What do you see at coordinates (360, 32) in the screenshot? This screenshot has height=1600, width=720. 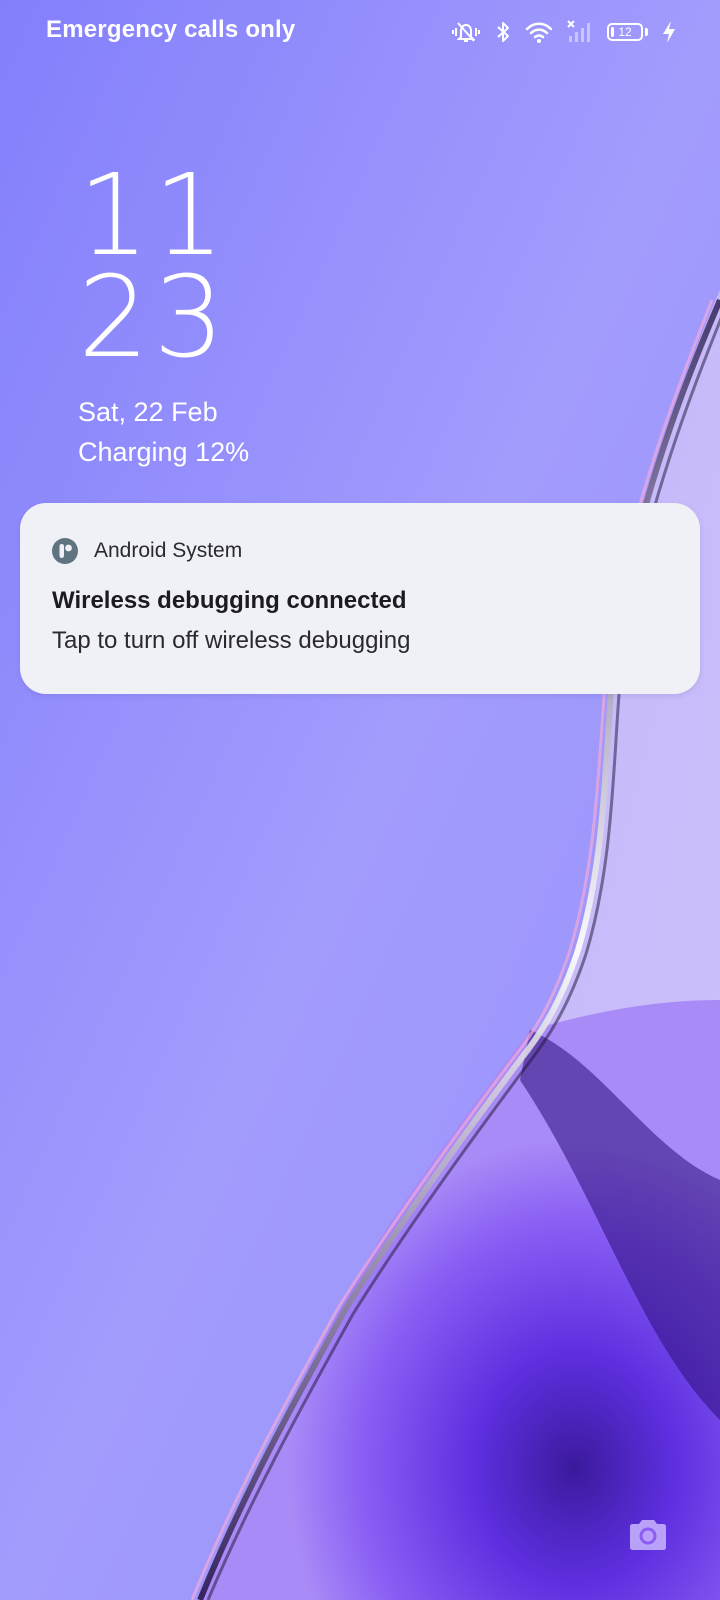 I see `status-bar: Emergency calls only 12` at bounding box center [360, 32].